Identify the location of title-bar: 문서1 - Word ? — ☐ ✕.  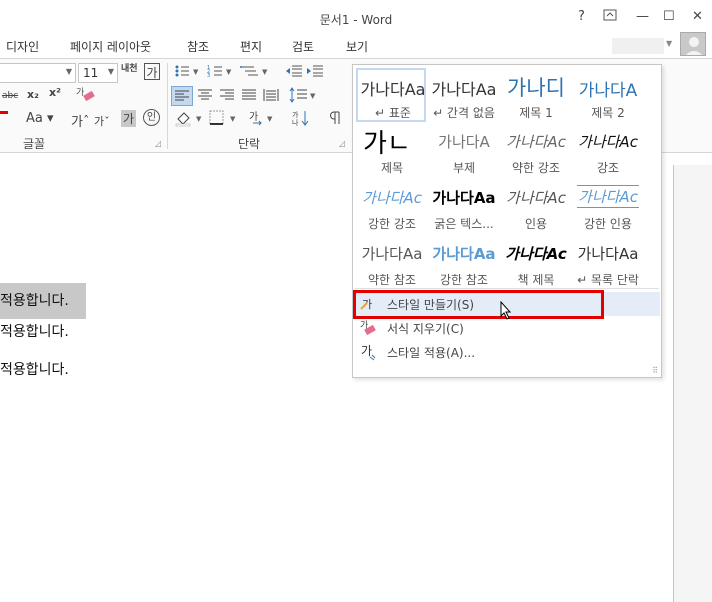
(356, 18).